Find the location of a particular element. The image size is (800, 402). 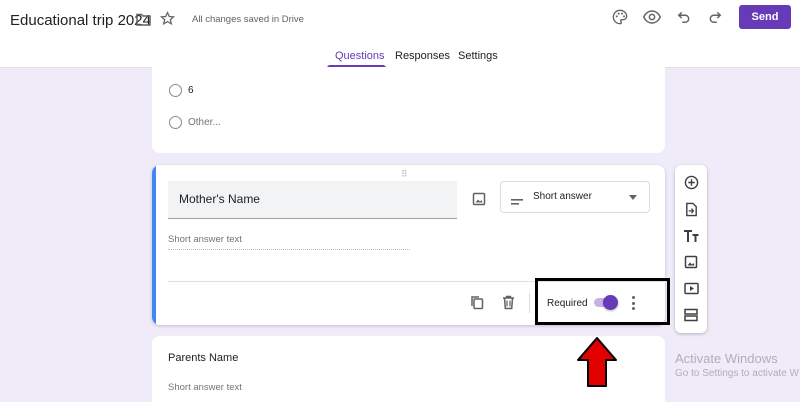

add-title-icon is located at coordinates (691, 236).